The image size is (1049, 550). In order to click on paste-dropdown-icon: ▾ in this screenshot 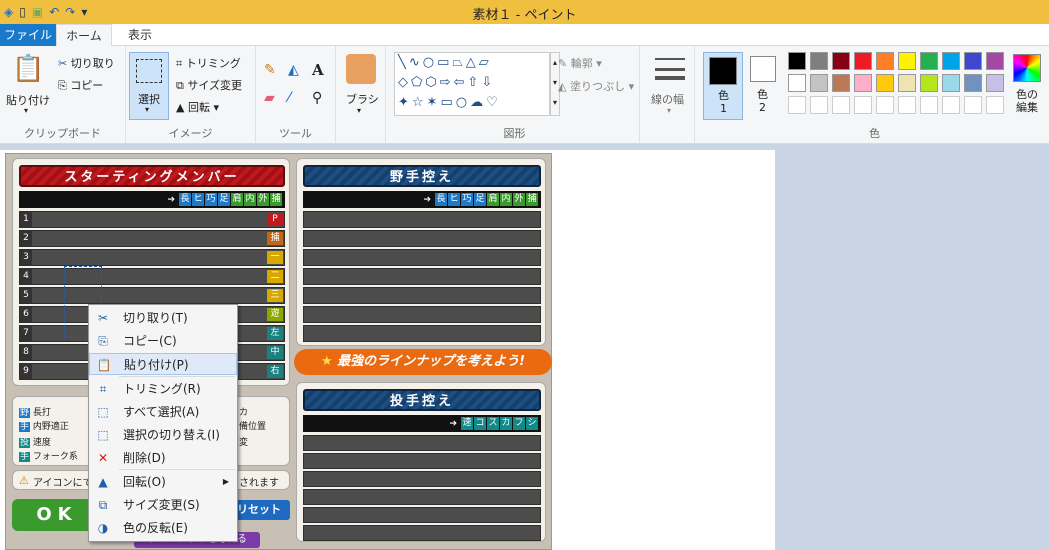, I will do `click(26, 110)`.